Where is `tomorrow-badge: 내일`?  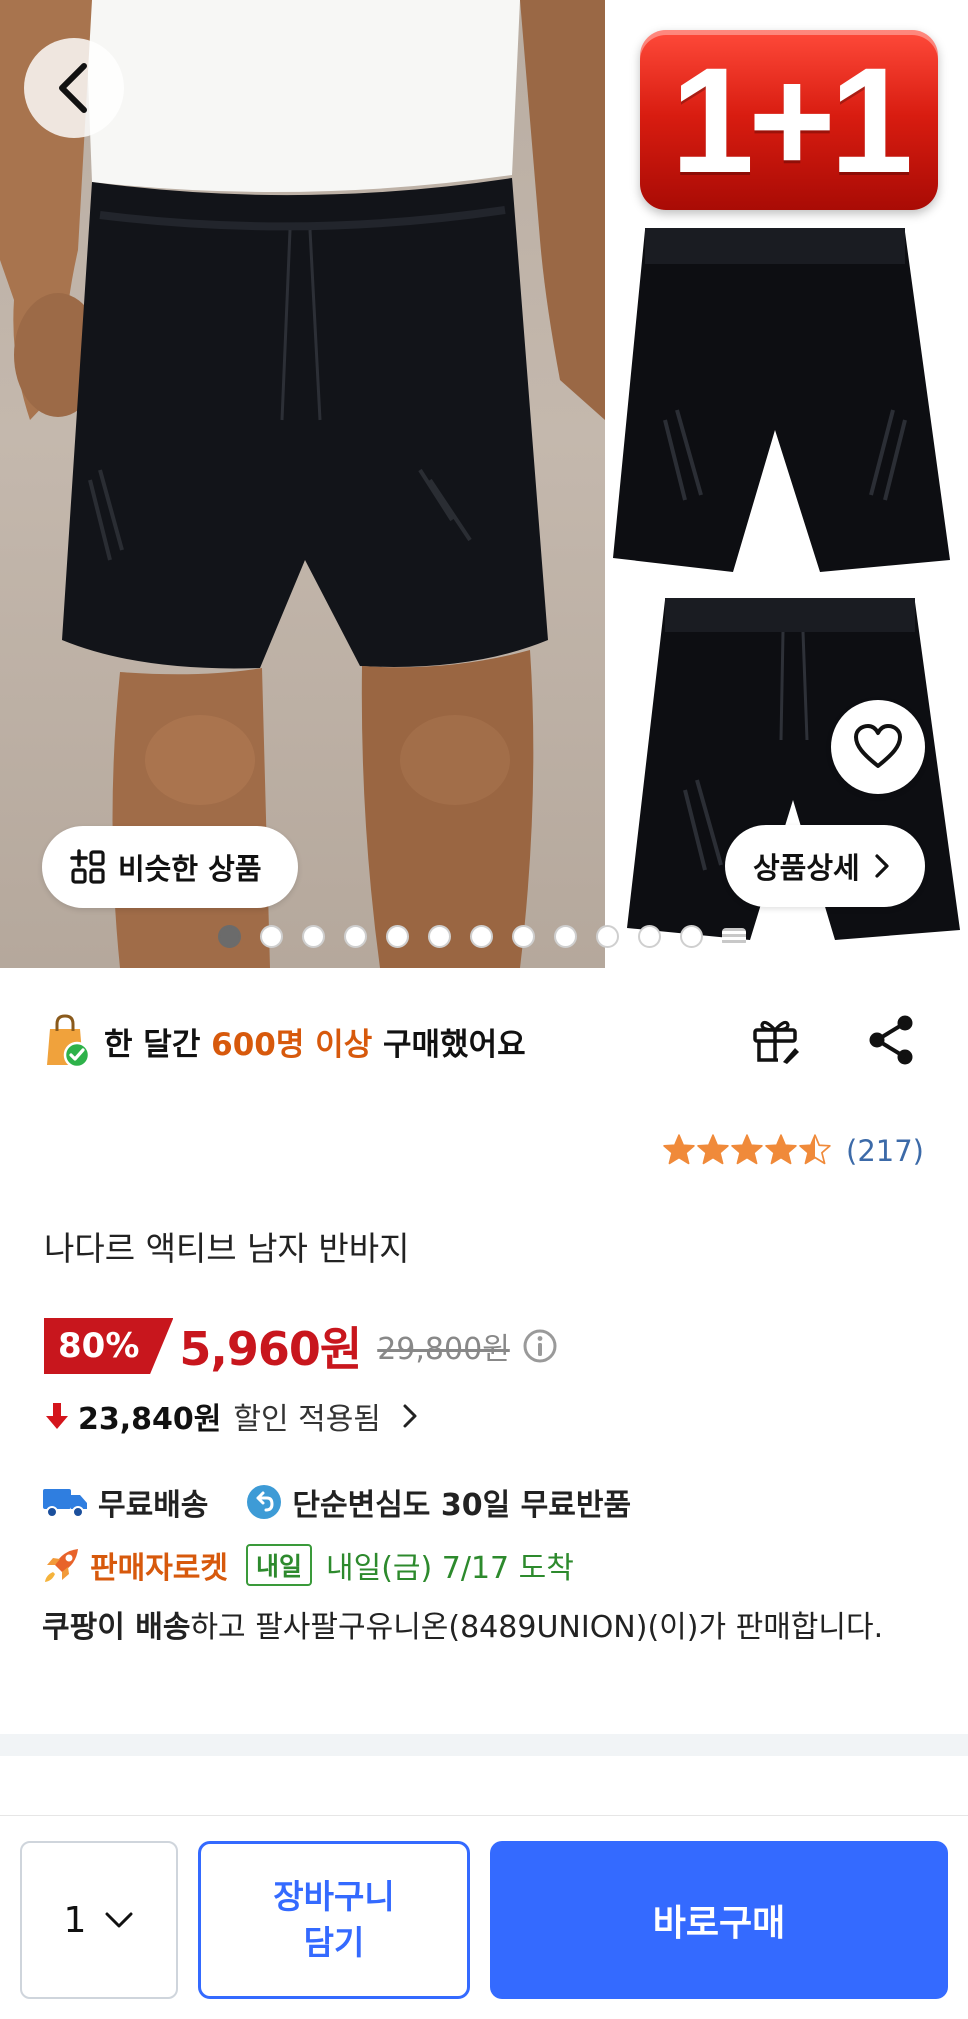
tomorrow-badge: 내일 is located at coordinates (279, 1565).